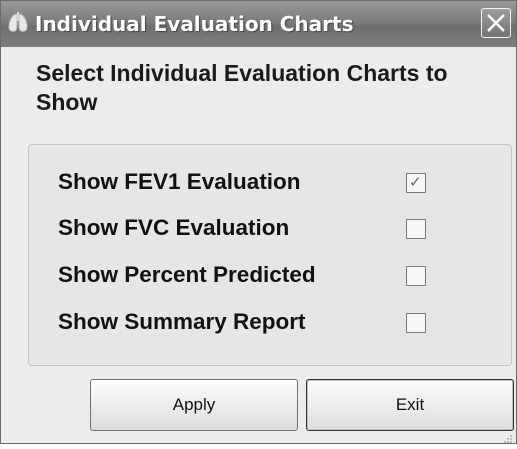  Describe the element at coordinates (179, 181) in the screenshot. I see `option-label: Show FEV1 Evaluation` at that location.